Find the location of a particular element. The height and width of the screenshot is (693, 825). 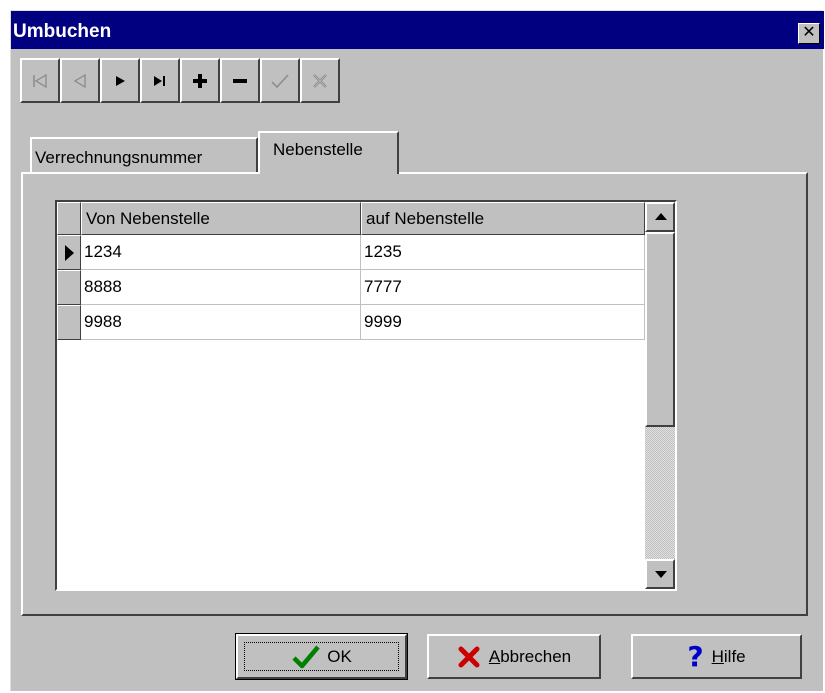

question-icon: ? is located at coordinates (695, 656).